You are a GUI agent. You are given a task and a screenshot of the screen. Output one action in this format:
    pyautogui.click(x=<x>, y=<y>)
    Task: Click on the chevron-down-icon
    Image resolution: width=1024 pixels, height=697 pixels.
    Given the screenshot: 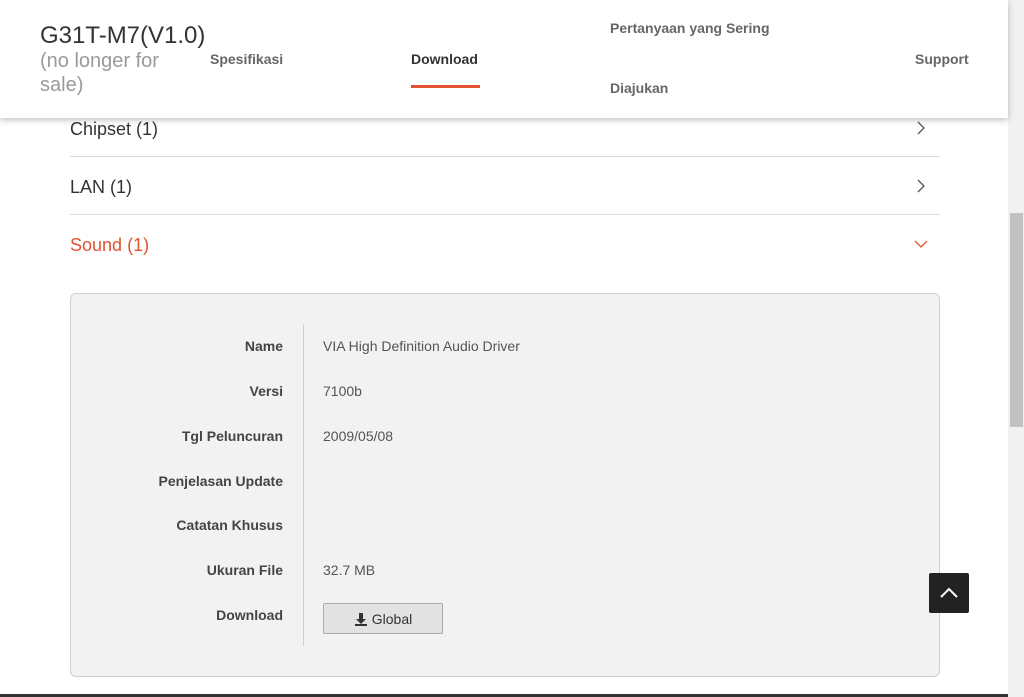 What is the action you would take?
    pyautogui.click(x=921, y=244)
    